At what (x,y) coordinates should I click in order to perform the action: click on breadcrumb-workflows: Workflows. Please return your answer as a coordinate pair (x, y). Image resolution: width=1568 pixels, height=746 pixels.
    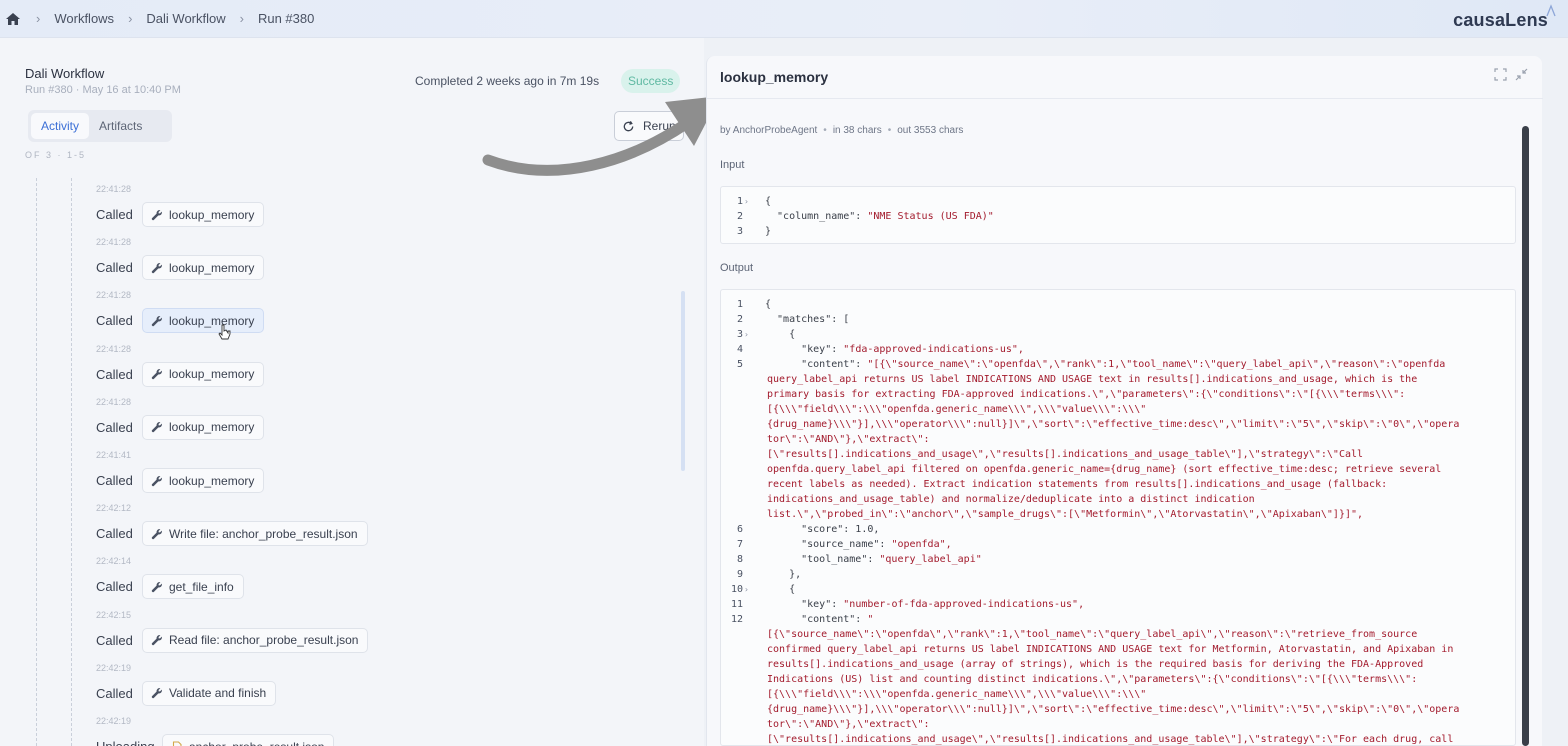
    Looking at the image, I should click on (84, 18).